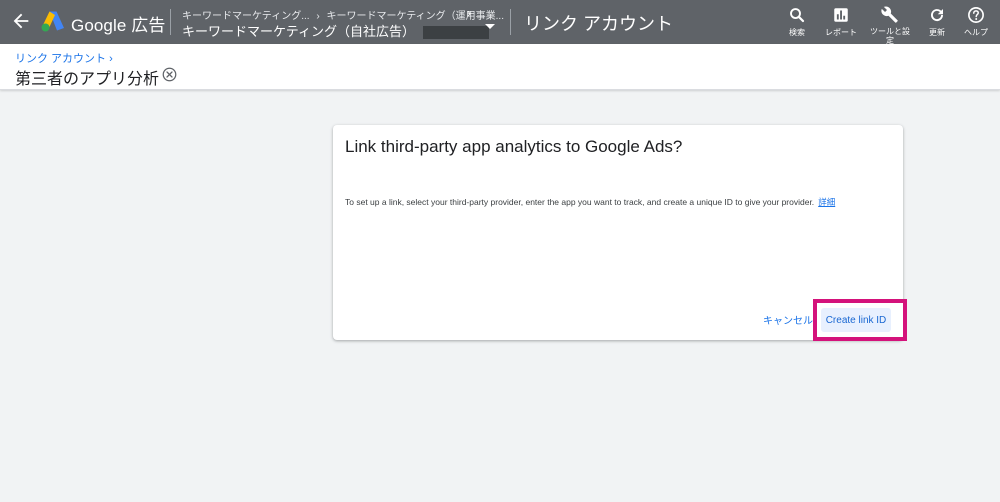  Describe the element at coordinates (788, 319) in the screenshot. I see `cancel-button: キャンセル` at that location.